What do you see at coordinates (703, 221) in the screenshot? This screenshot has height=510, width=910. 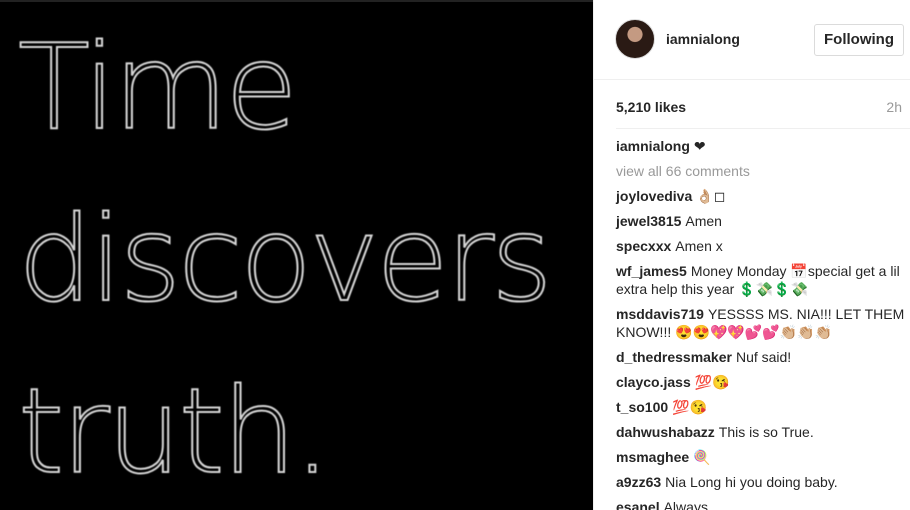 I see `comment-text: Amen` at bounding box center [703, 221].